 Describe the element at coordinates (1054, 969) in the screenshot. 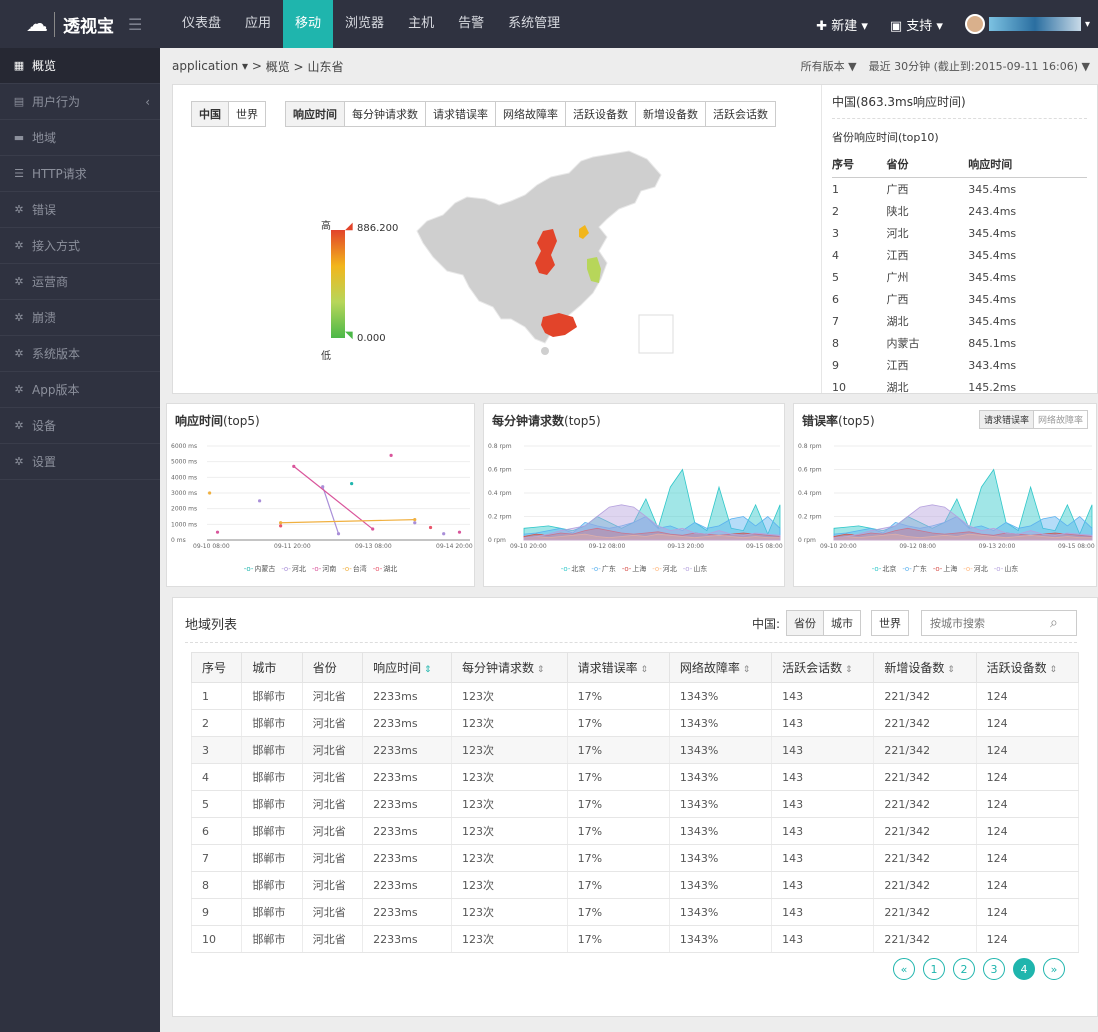

I see `page-button-5: »` at that location.